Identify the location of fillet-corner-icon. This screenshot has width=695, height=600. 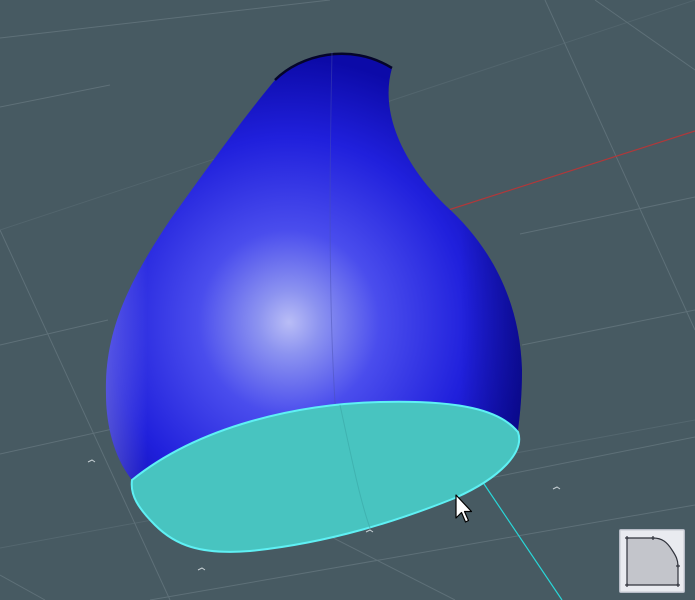
(652, 561).